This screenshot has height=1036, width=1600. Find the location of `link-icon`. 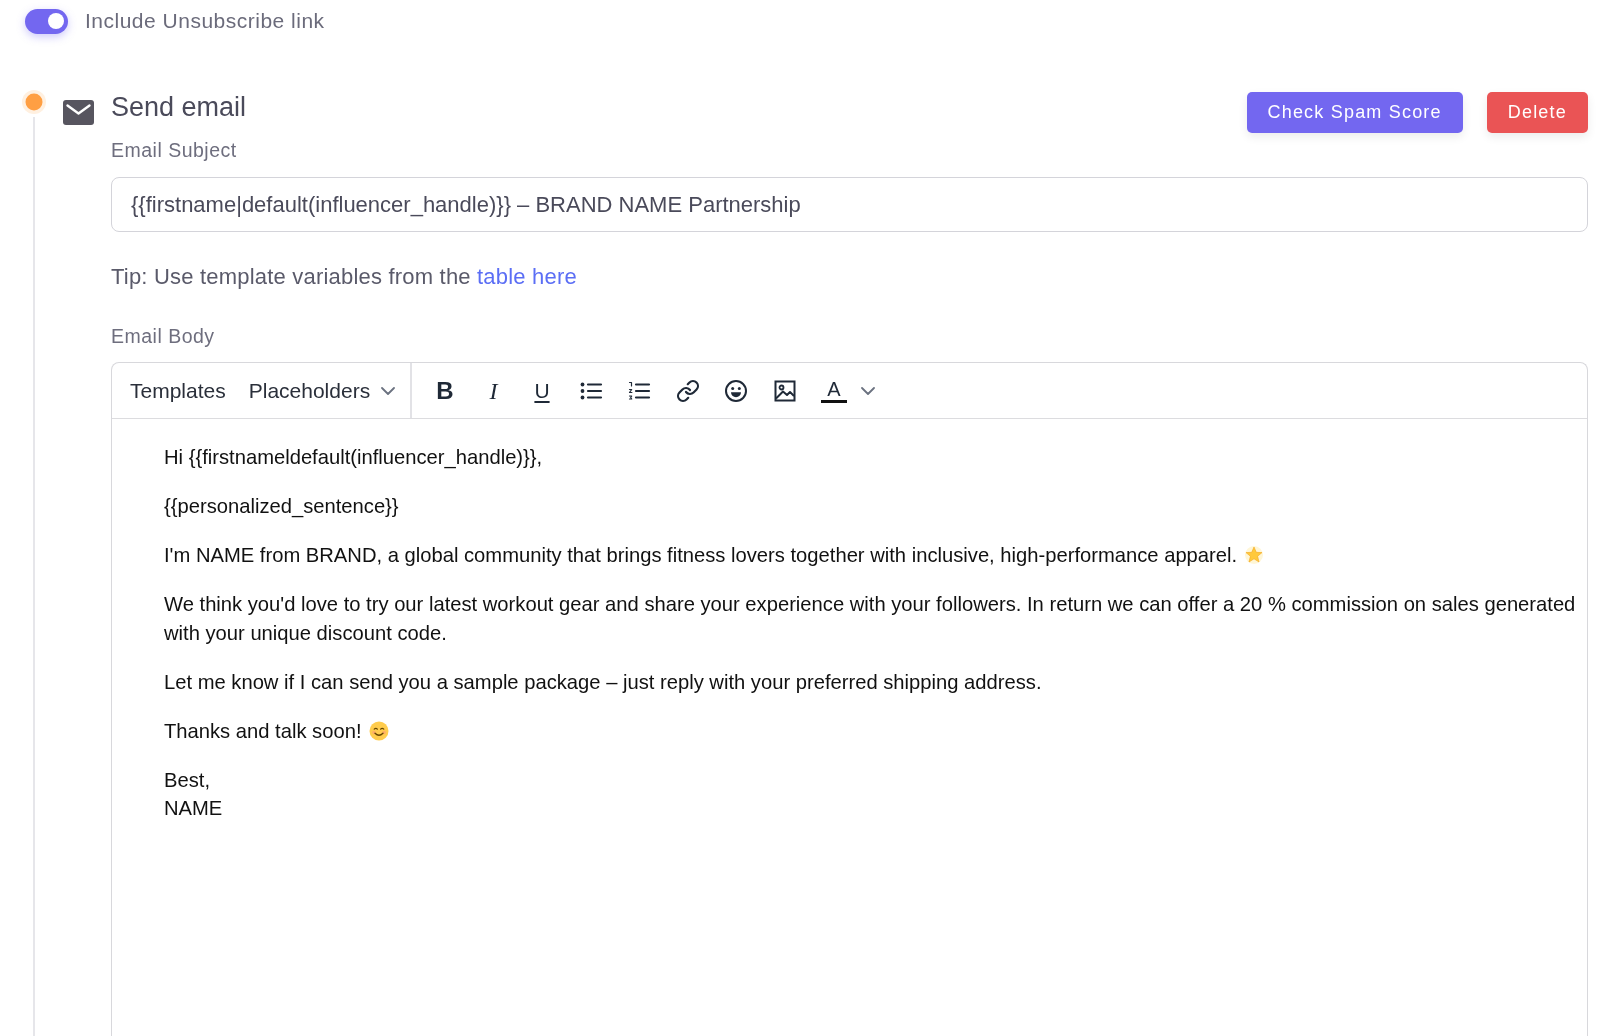

link-icon is located at coordinates (687, 390).